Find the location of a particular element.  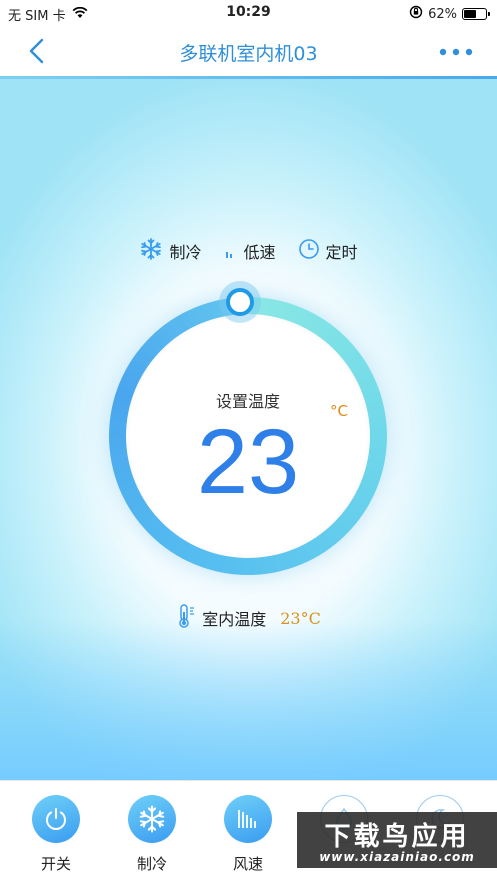

power-button: 开关 is located at coordinates (56, 834).